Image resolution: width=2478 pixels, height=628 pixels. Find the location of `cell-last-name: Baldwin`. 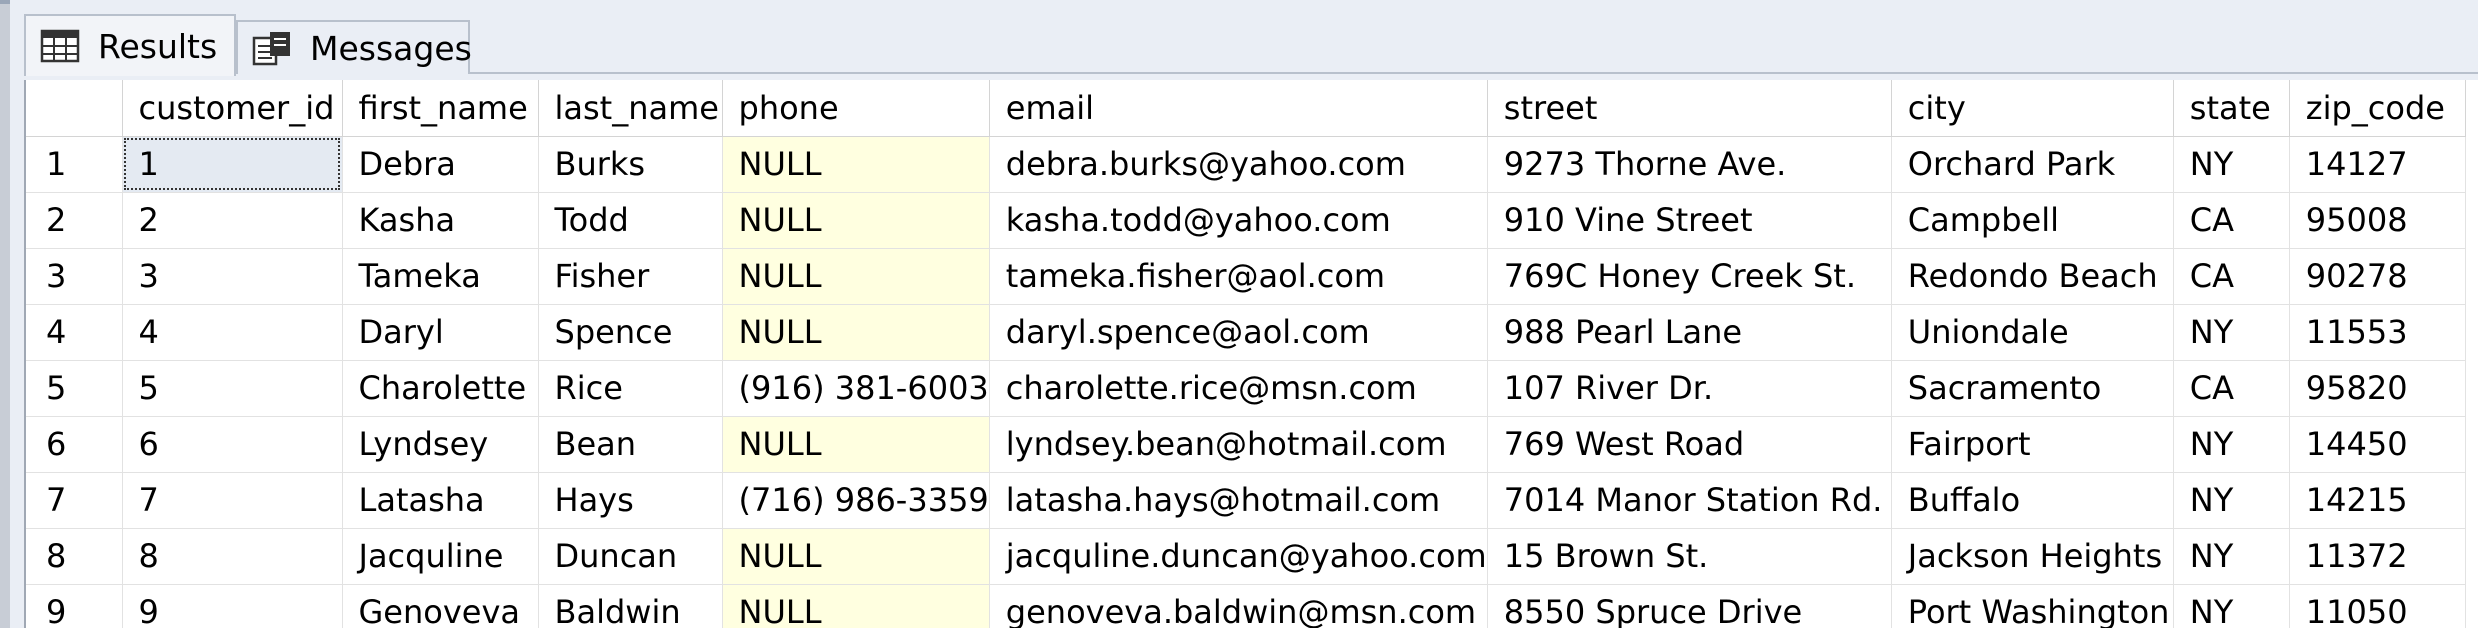

cell-last-name: Baldwin is located at coordinates (630, 606).